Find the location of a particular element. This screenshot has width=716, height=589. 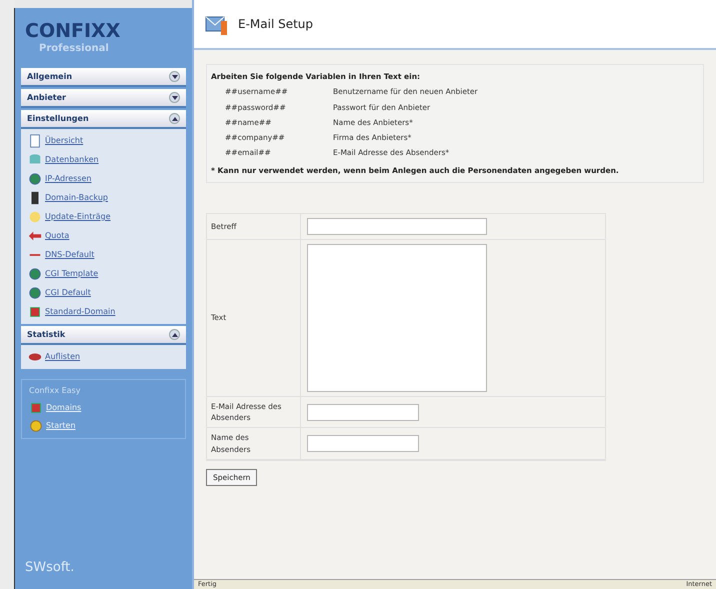

logo: CONFIXX is located at coordinates (72, 31).